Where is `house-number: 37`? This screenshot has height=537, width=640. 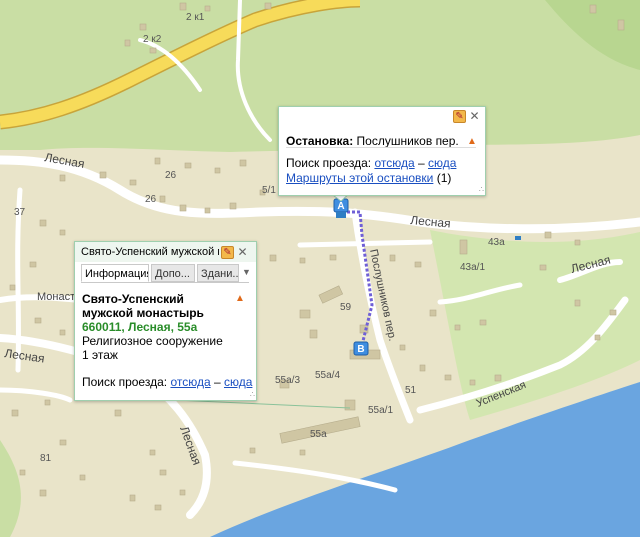 house-number: 37 is located at coordinates (20, 212).